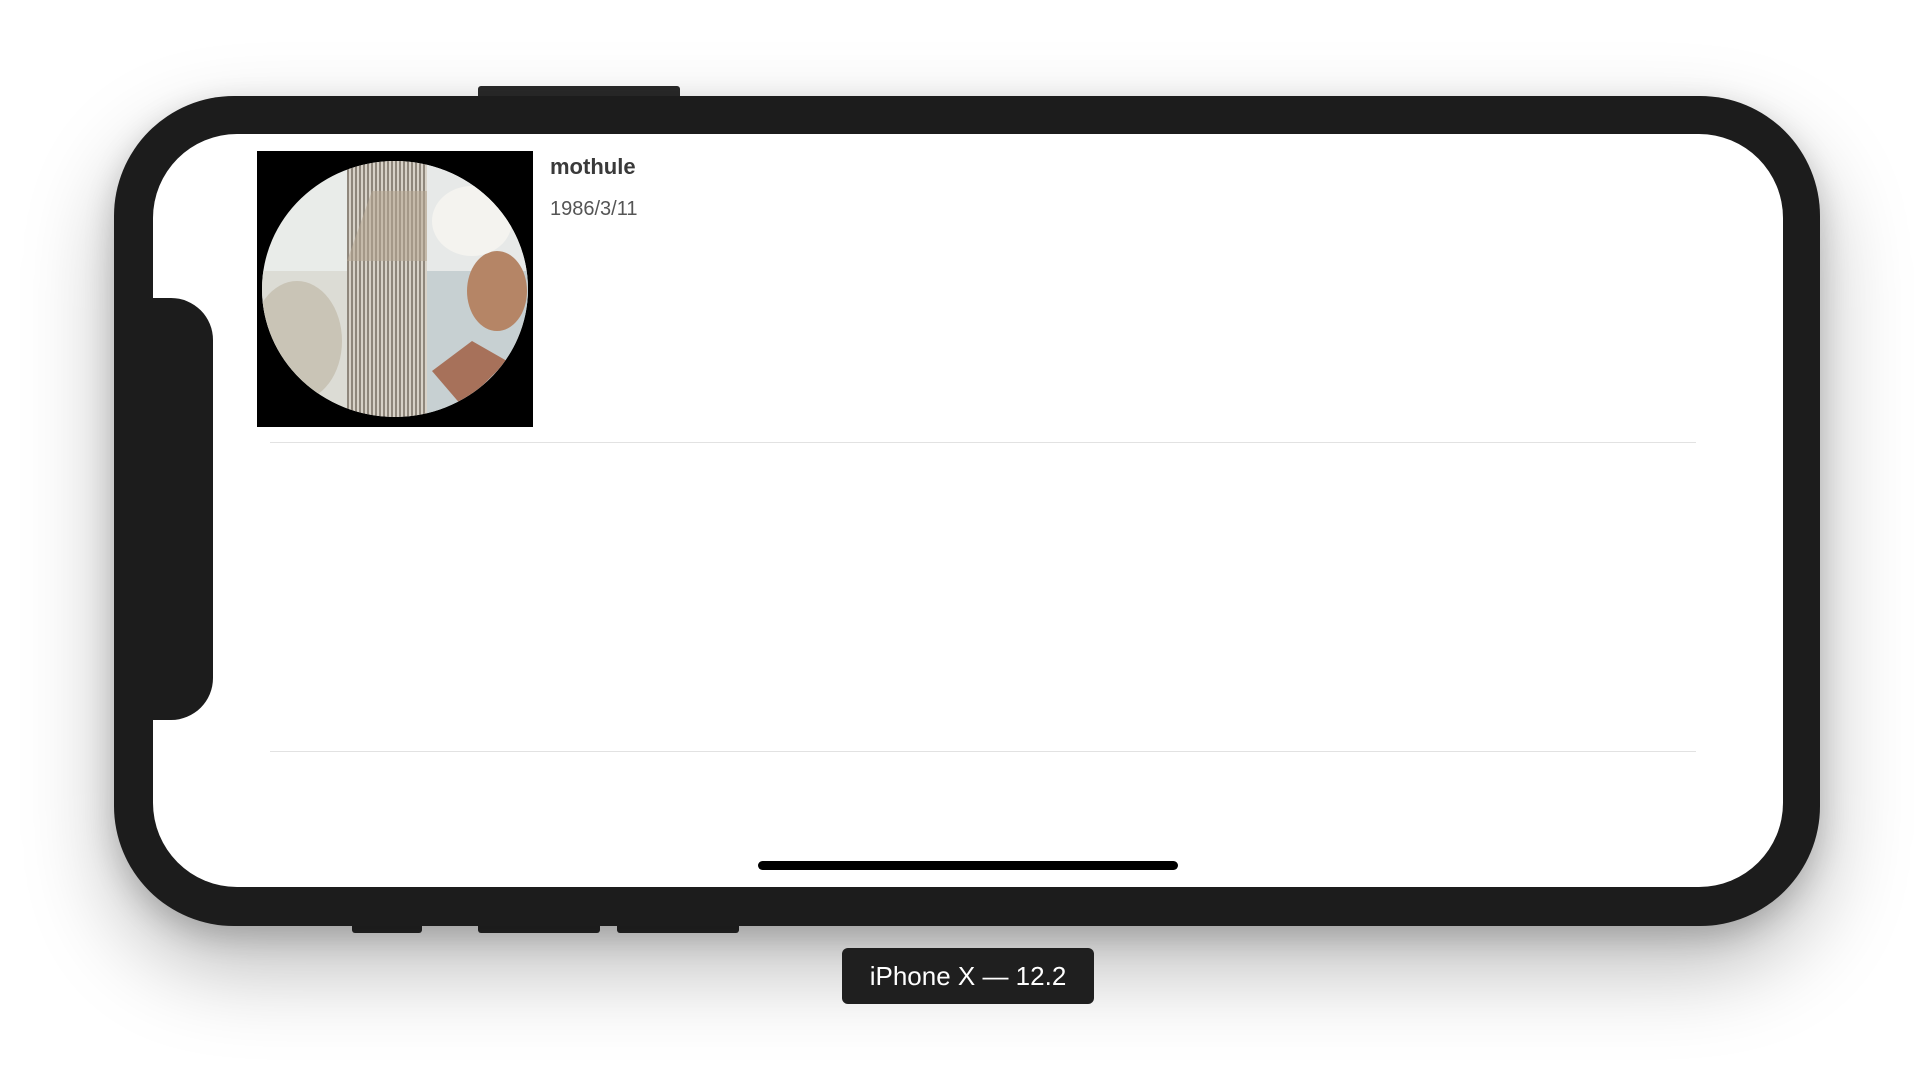 The height and width of the screenshot is (1090, 1928). I want to click on photo-thumbnail-icon, so click(395, 289).